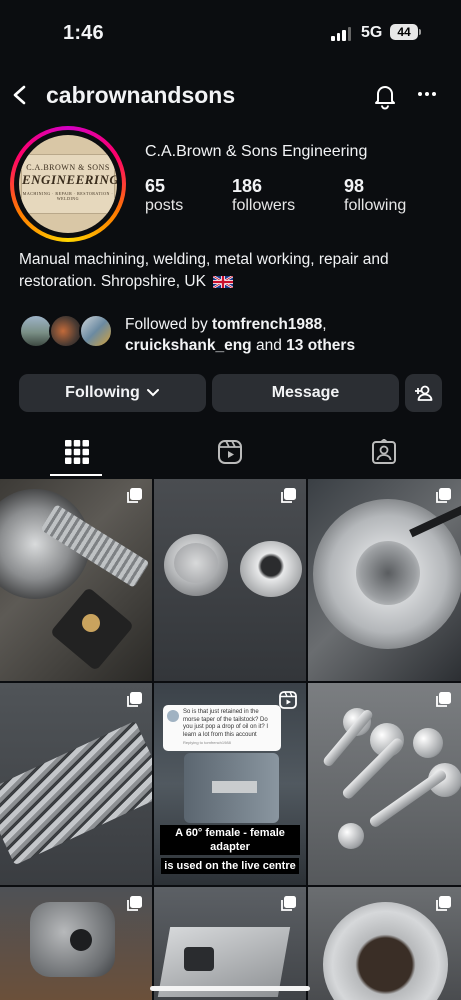  I want to click on mutual-followers-avatars, so click(69, 332).